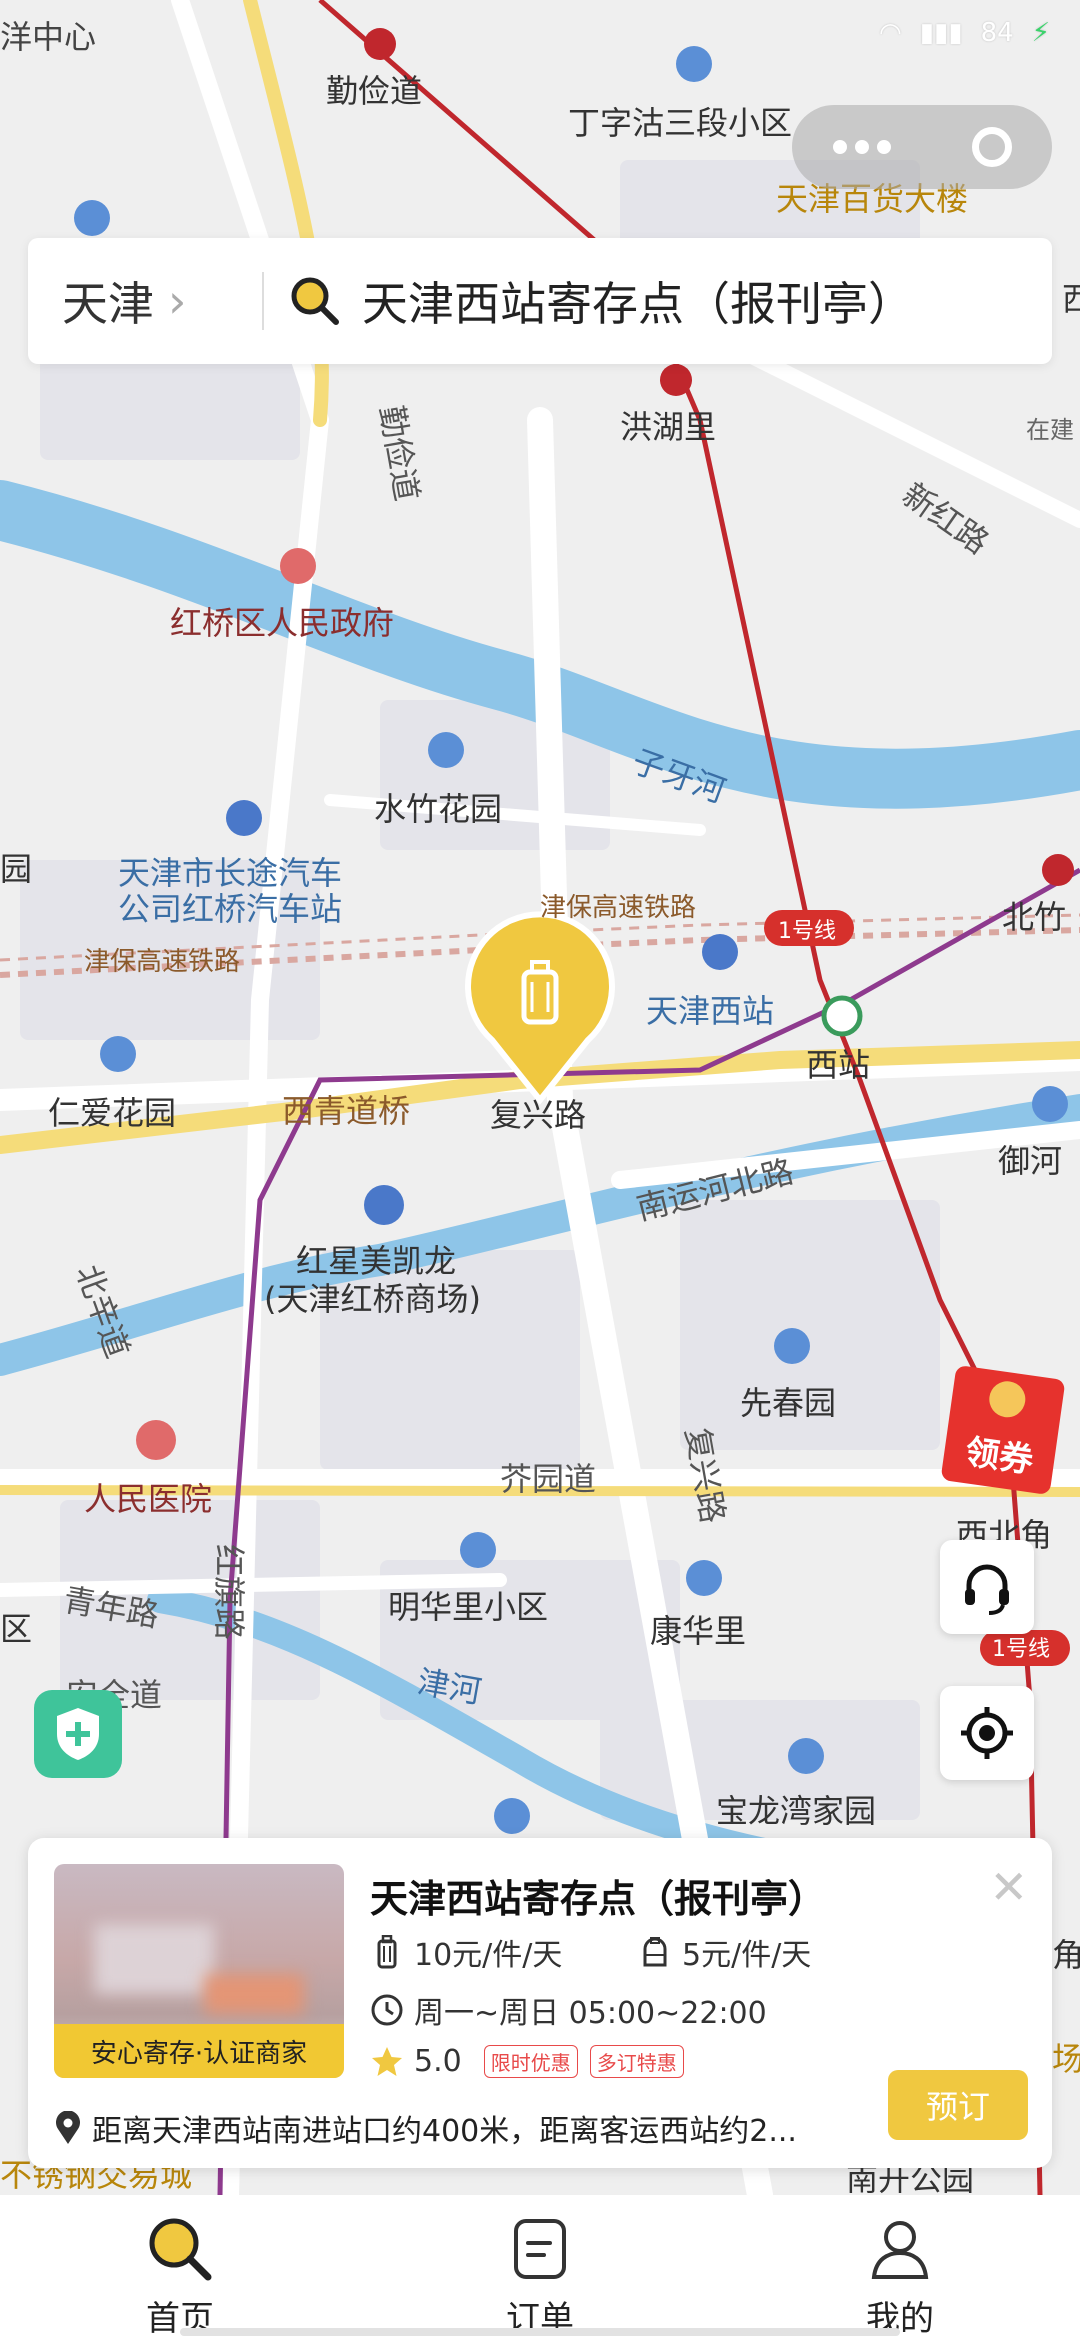 Image resolution: width=1080 pixels, height=2340 pixels. I want to click on map-label: 园, so click(16, 869).